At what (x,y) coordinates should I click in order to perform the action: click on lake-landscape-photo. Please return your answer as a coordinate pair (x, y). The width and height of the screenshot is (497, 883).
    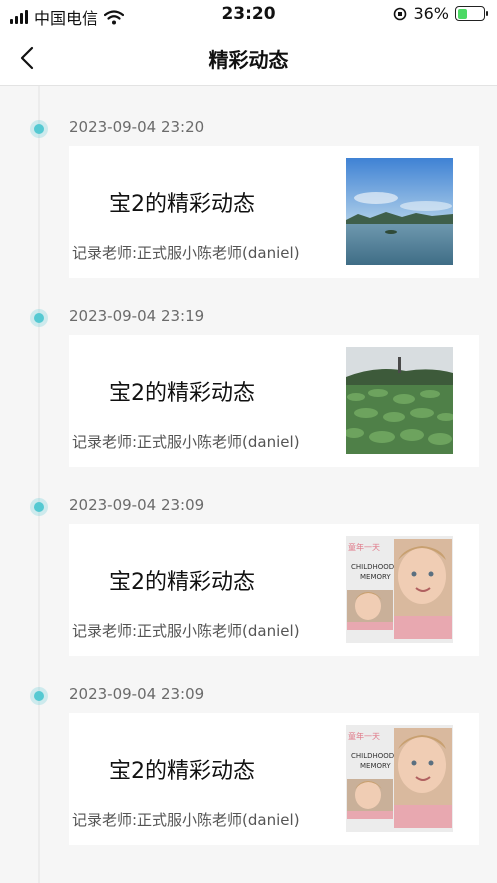
    Looking at the image, I should click on (399, 211).